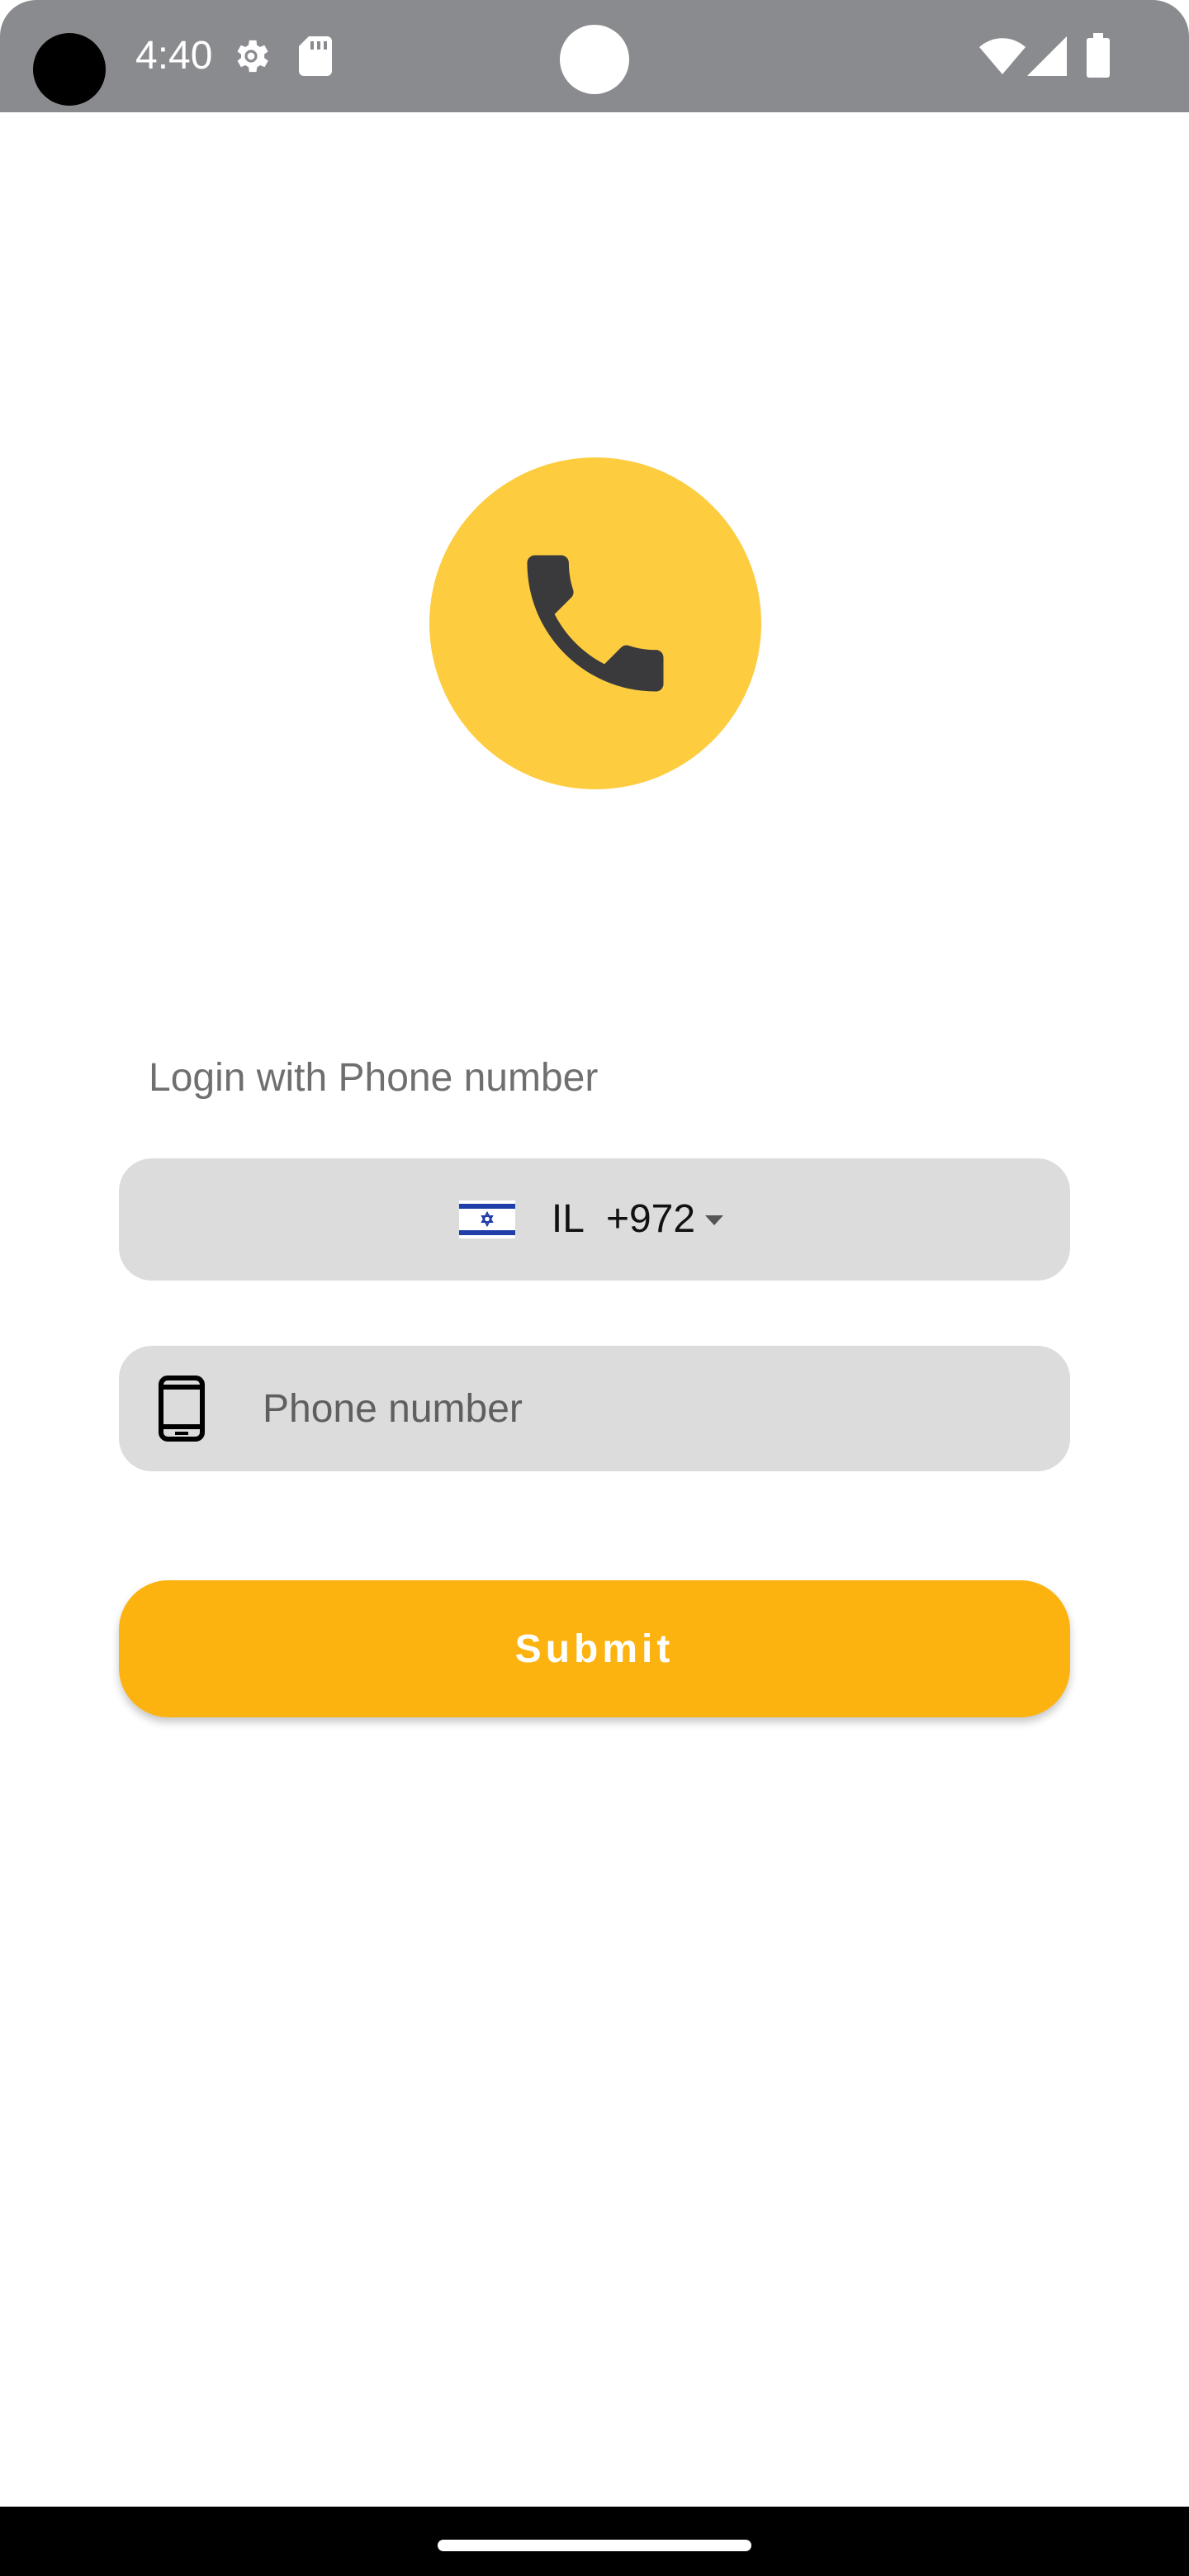 The height and width of the screenshot is (2576, 1189). Describe the element at coordinates (594, 59) in the screenshot. I see `center-dot` at that location.